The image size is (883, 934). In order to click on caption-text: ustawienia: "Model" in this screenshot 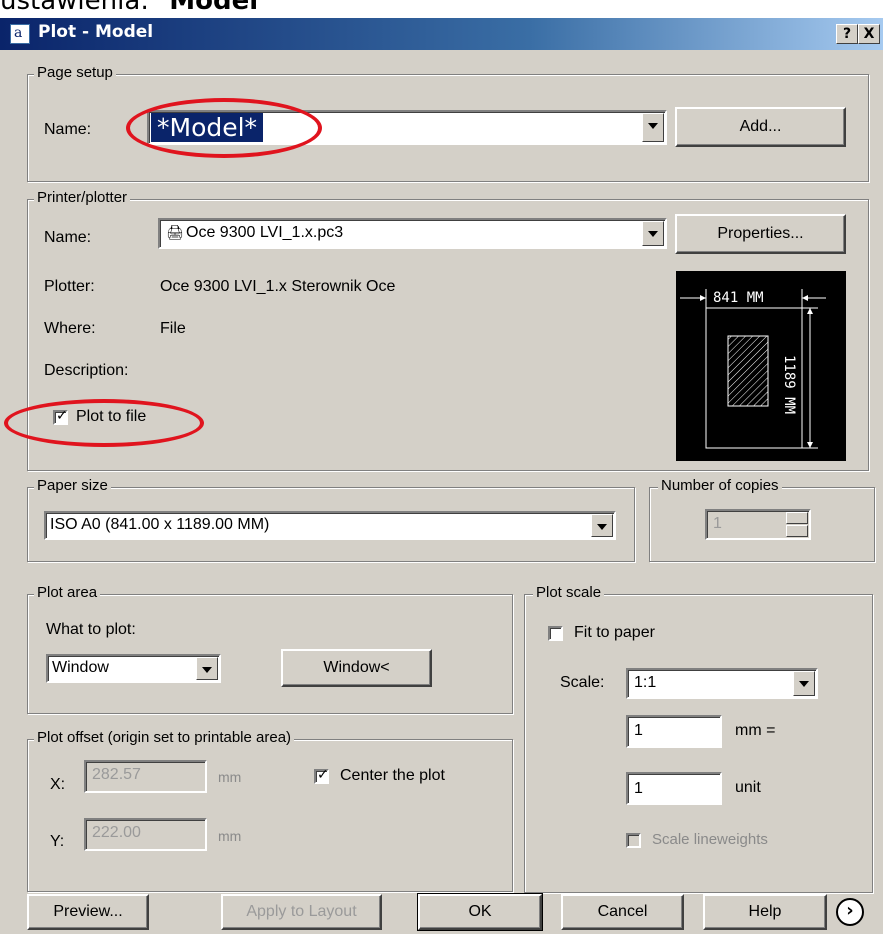, I will do `click(135, 8)`.